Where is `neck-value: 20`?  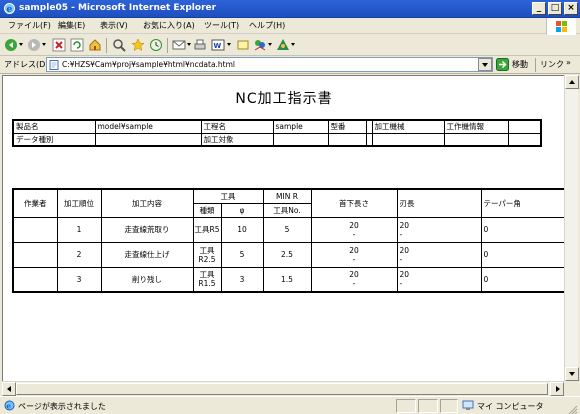
neck-value: 20 is located at coordinates (354, 225).